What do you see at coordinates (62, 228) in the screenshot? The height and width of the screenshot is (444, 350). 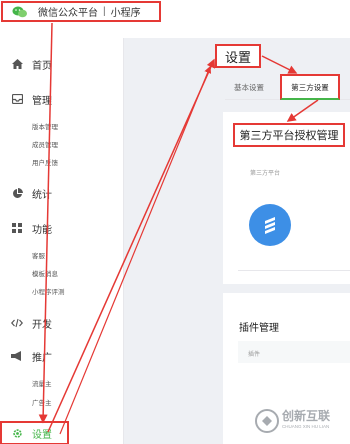 I see `sidebar-item-features: 功能` at bounding box center [62, 228].